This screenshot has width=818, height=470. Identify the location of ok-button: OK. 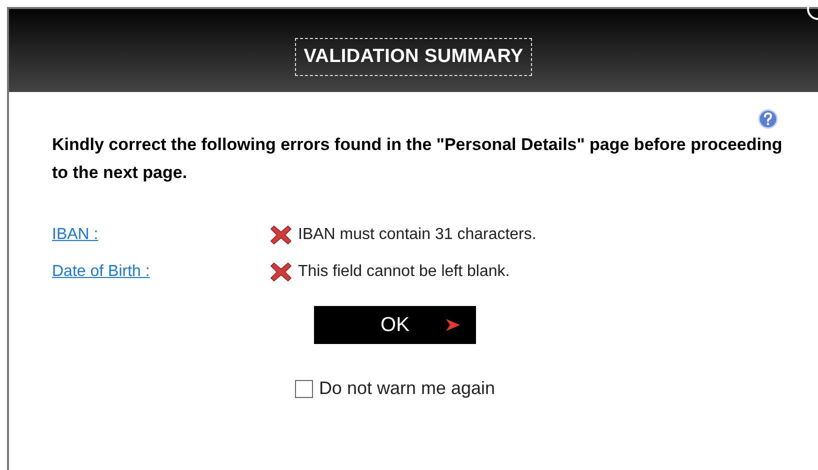
(395, 325).